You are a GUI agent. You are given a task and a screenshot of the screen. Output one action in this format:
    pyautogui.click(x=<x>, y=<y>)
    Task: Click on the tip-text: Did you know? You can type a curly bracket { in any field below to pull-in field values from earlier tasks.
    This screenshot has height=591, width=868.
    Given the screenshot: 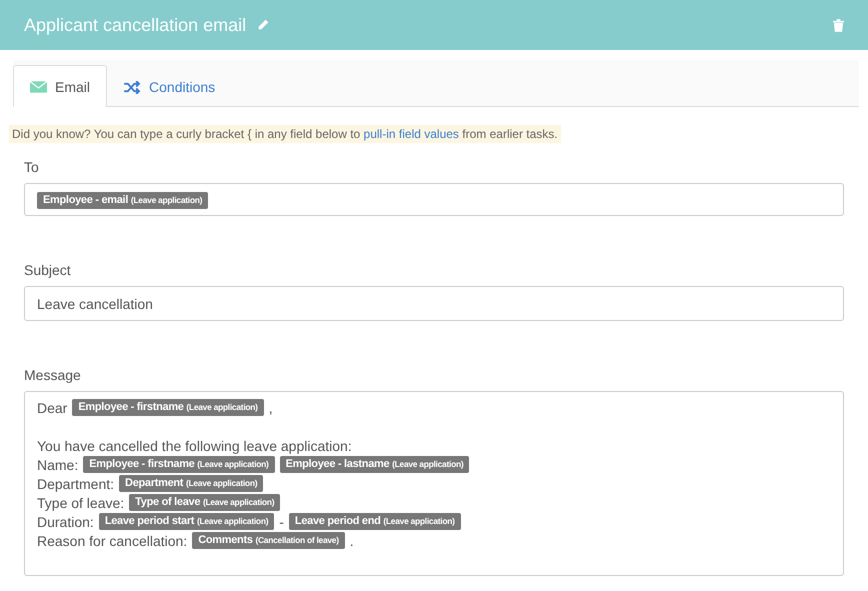 What is the action you would take?
    pyautogui.click(x=285, y=134)
    